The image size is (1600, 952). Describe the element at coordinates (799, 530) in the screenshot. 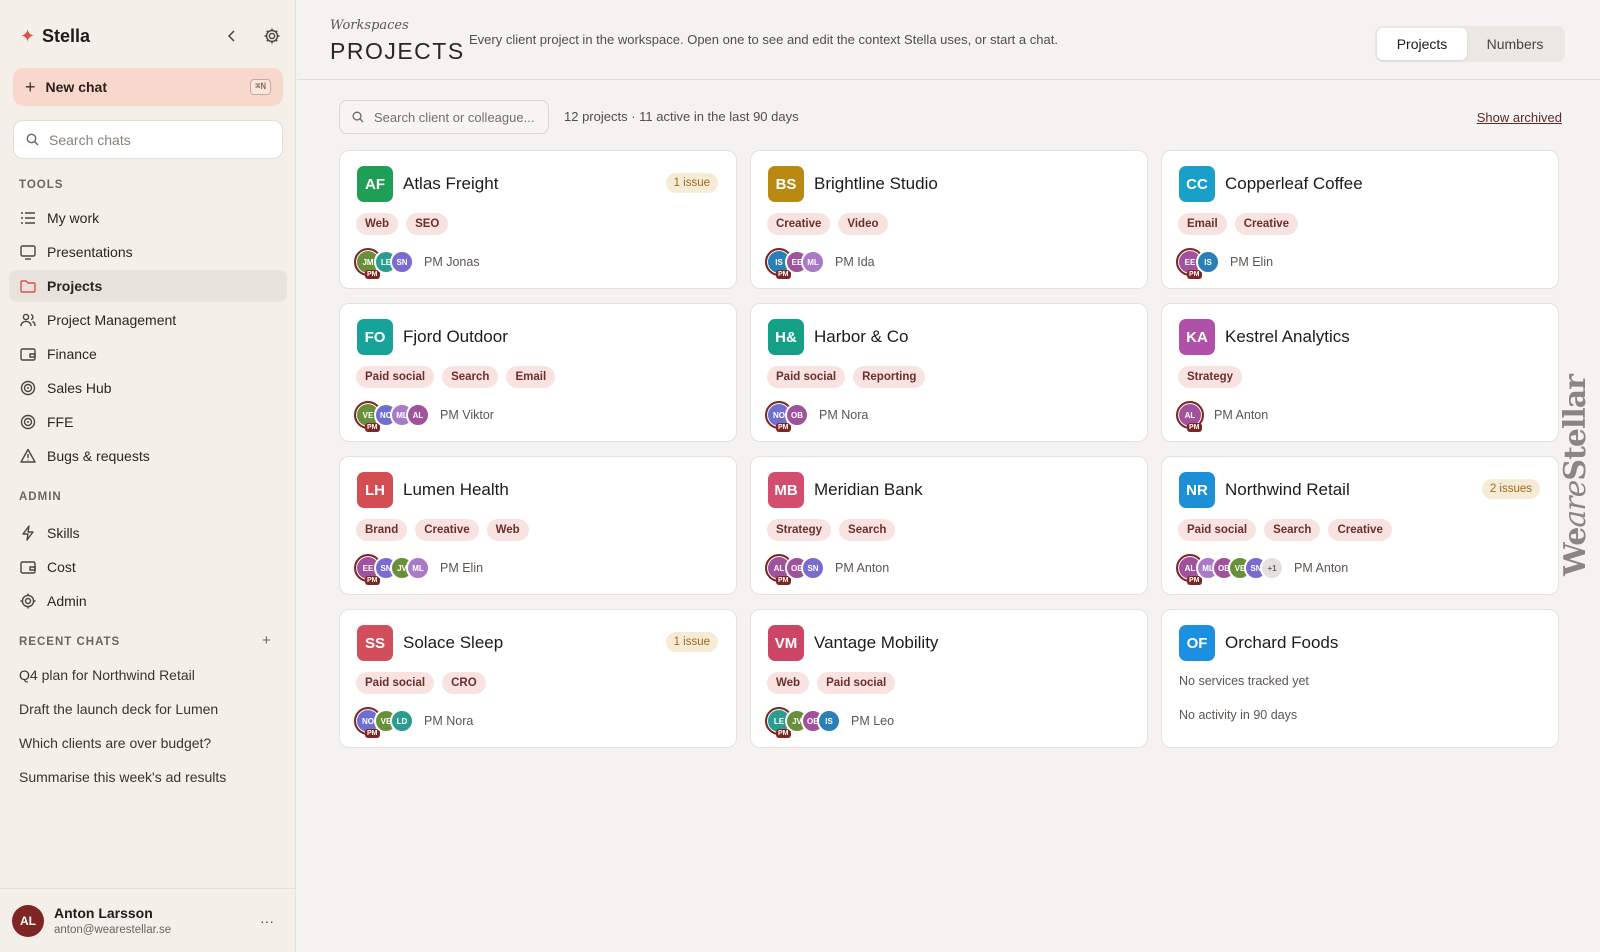

I see `service-tag: Strategy` at that location.